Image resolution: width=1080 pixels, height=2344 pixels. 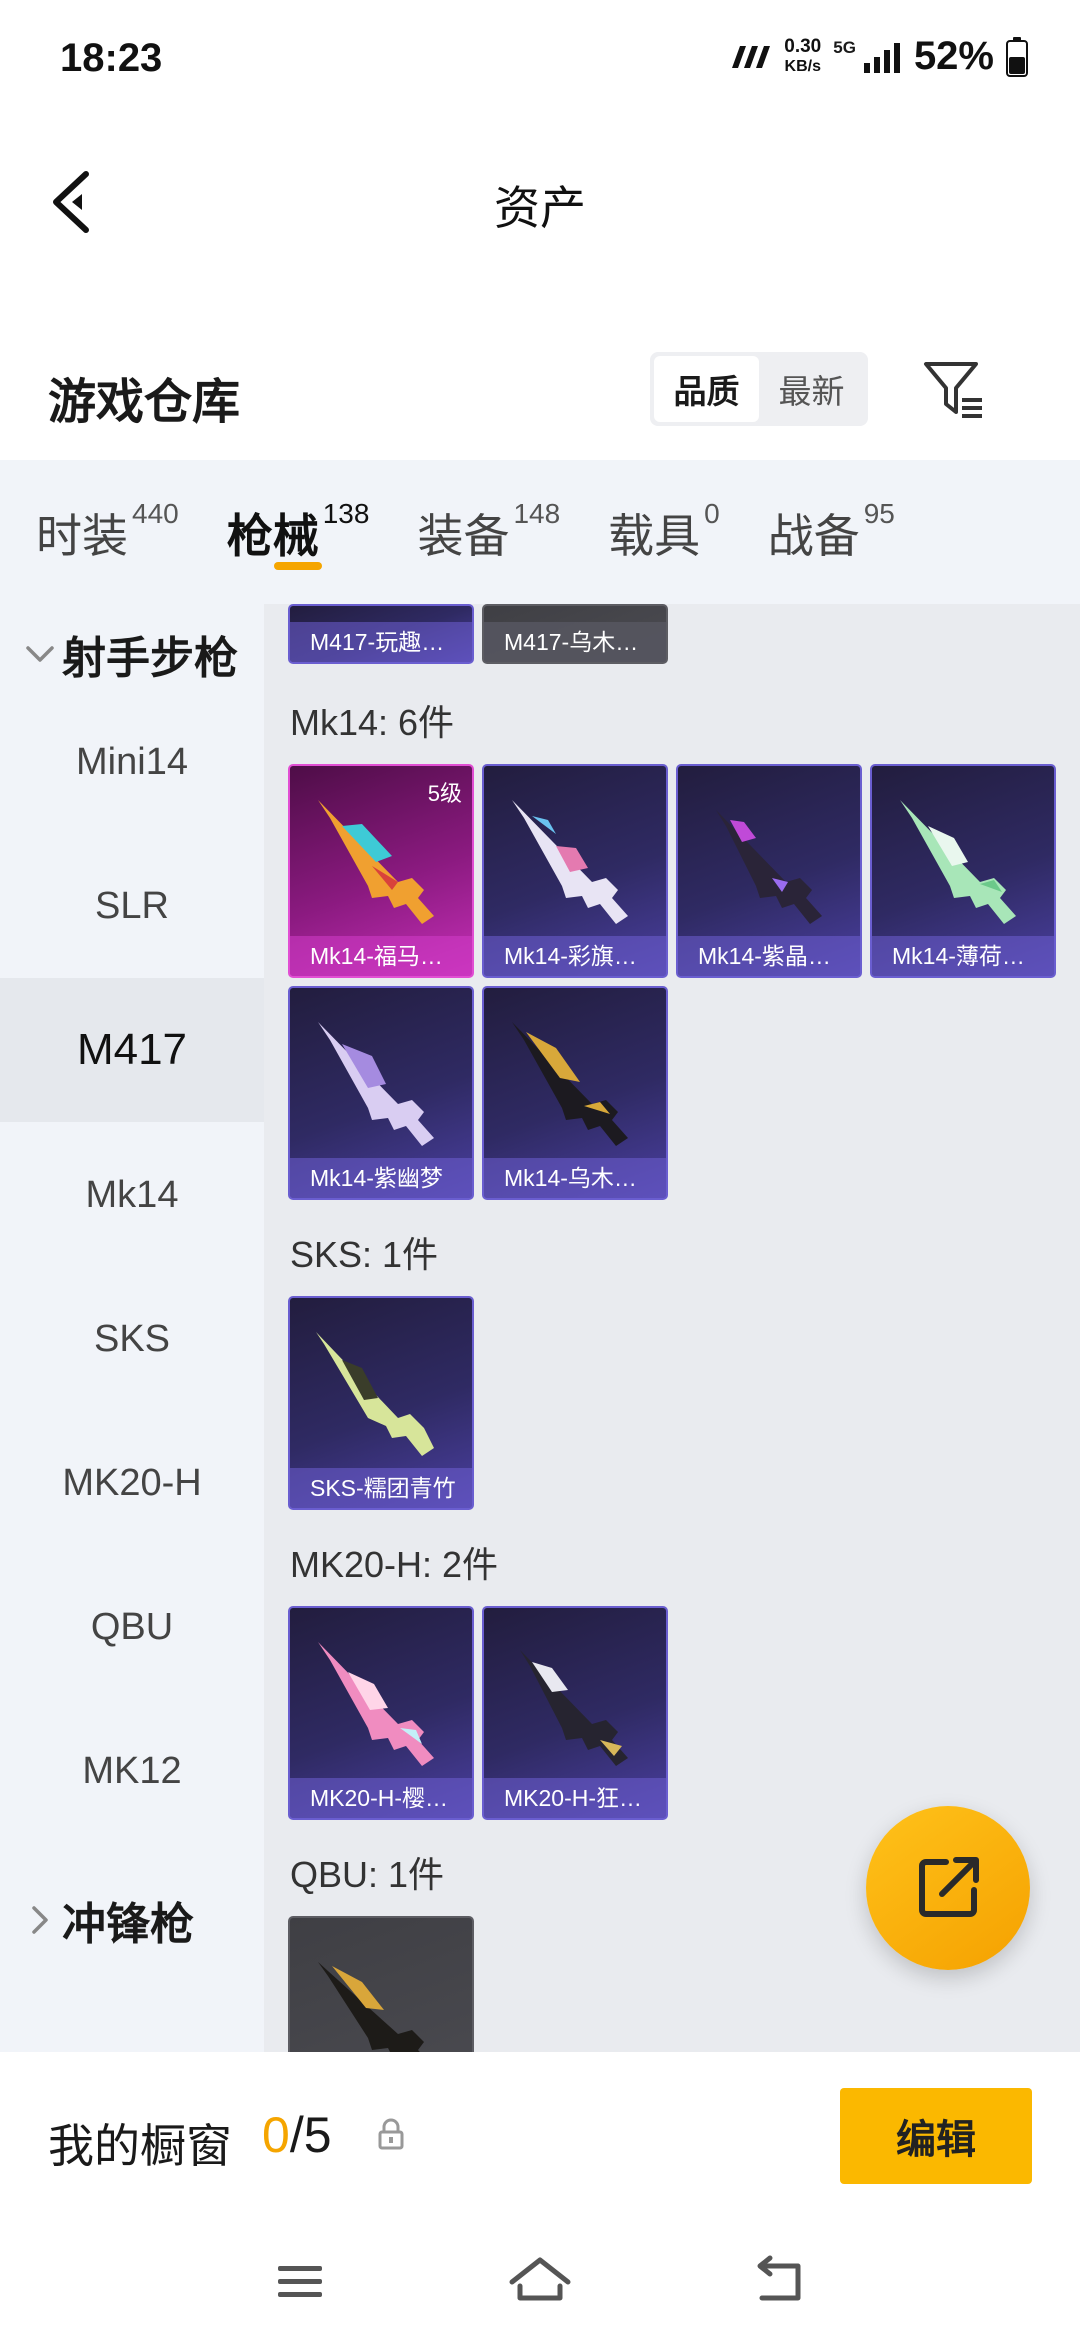 What do you see at coordinates (394, 1564) in the screenshot?
I see `section-title-mk20h: MK20-H: 2件` at bounding box center [394, 1564].